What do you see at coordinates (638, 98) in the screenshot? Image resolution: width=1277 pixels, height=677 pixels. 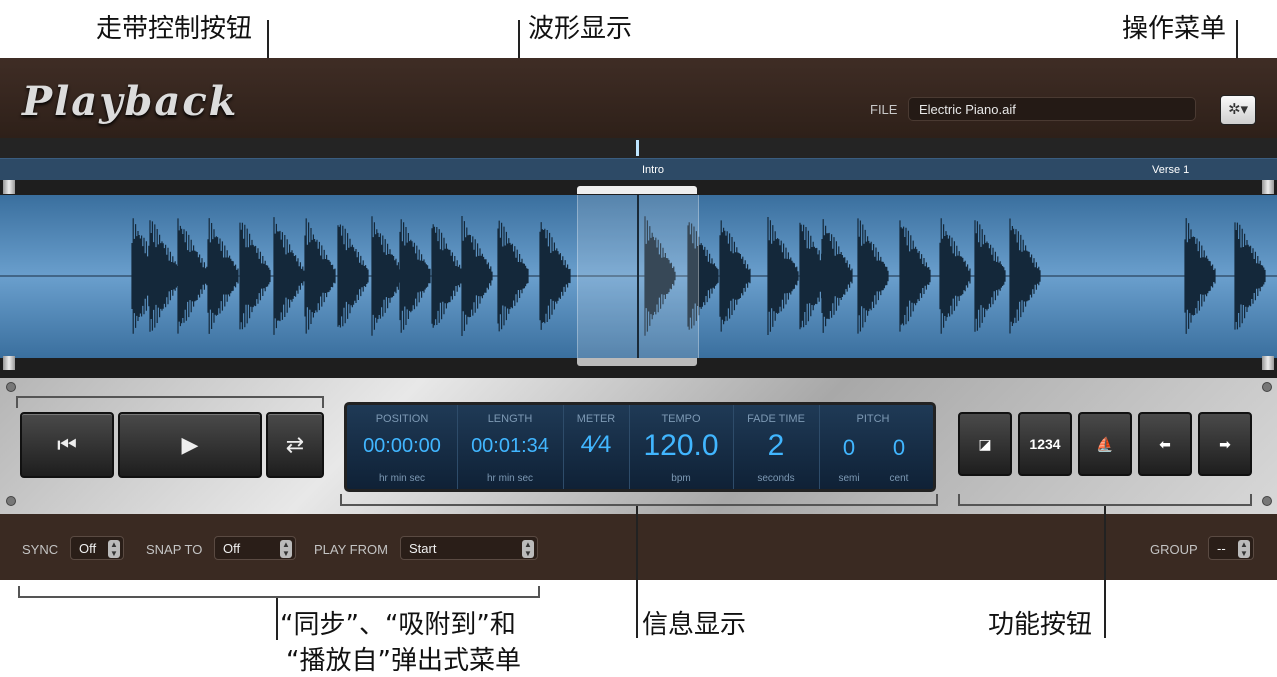 I see `header: Playback FILE Electric Piano.aif ✲▾` at bounding box center [638, 98].